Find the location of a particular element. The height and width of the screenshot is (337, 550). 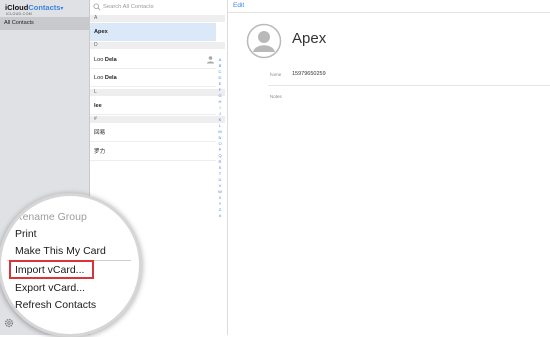

section-header-a: A is located at coordinates (157, 18).